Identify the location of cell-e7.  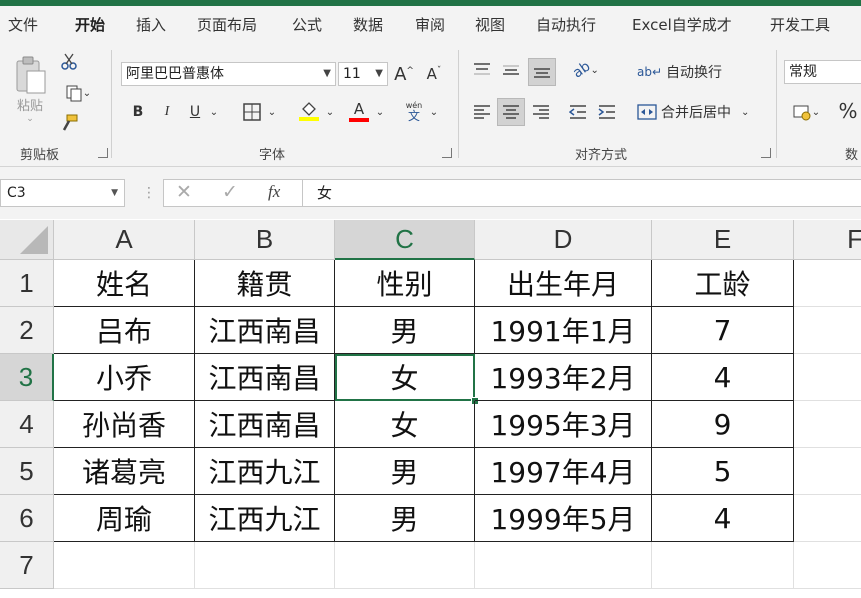
(723, 565).